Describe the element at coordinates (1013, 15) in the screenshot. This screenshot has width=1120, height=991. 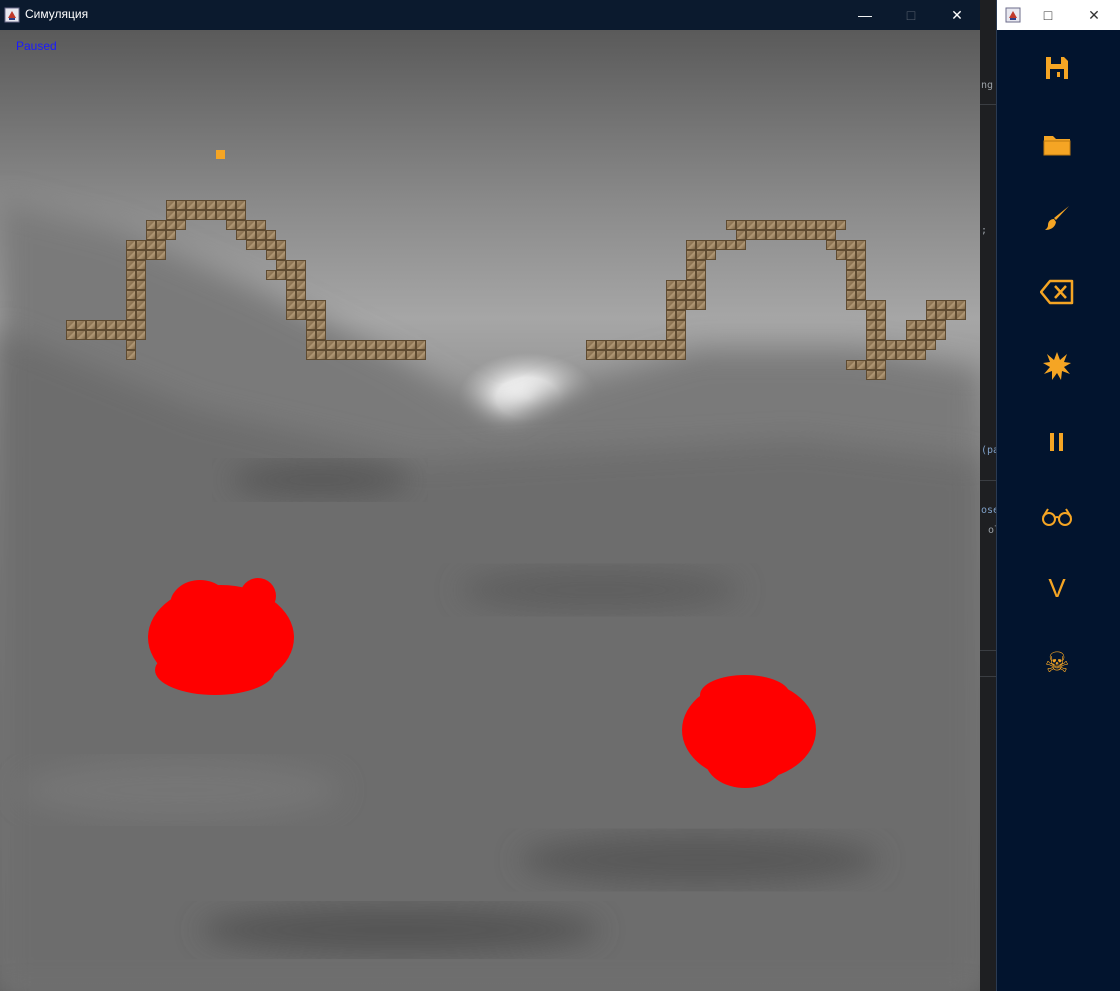
I see `java-app-icon` at that location.